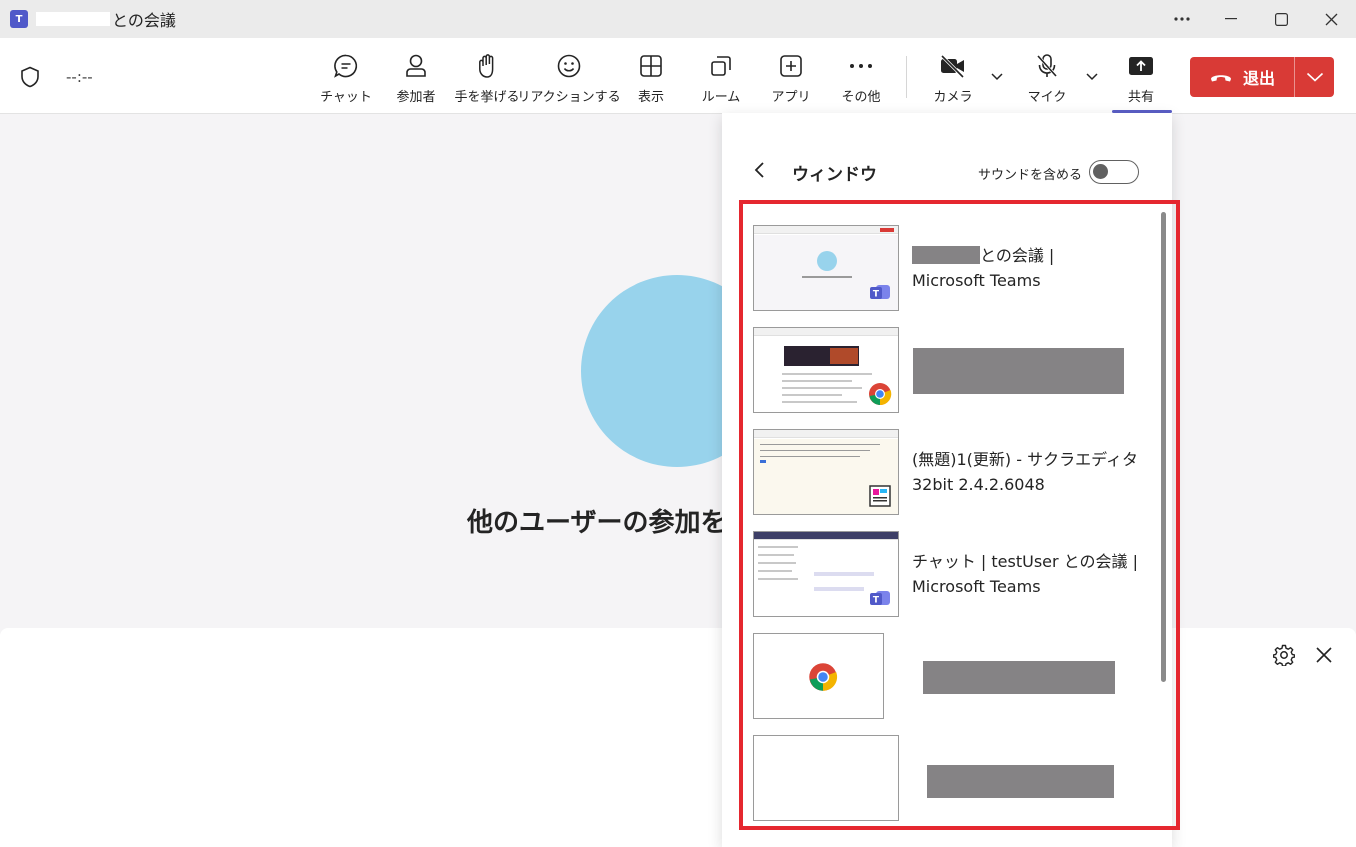  Describe the element at coordinates (1025, 472) in the screenshot. I see `window-title: (無題)1(更新) - サクラエディタ 32bit 2.4.2.6048` at that location.